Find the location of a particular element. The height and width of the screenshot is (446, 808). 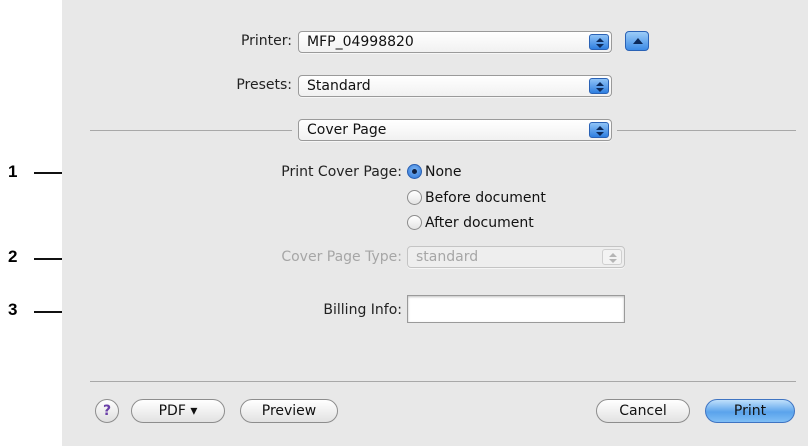

radio-after-document: After document is located at coordinates (470, 224).